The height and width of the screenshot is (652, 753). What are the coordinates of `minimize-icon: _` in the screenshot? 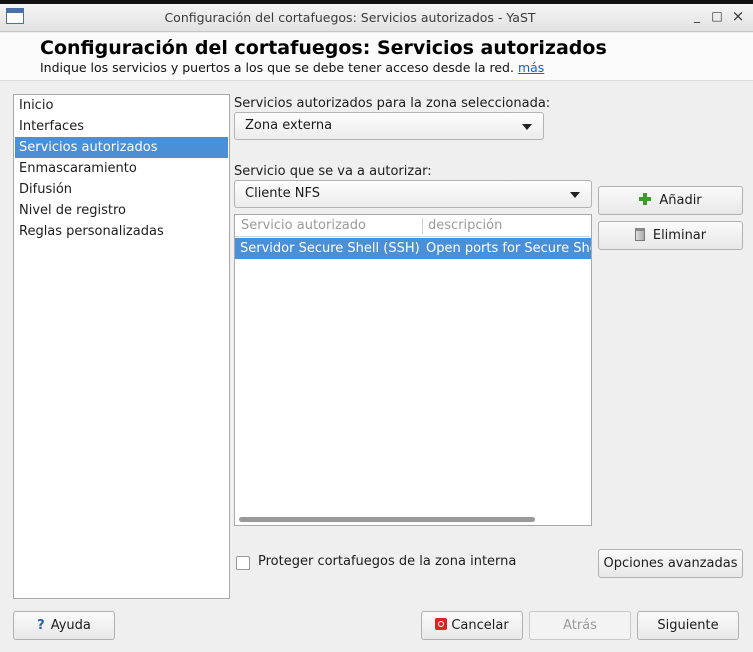 It's located at (697, 16).